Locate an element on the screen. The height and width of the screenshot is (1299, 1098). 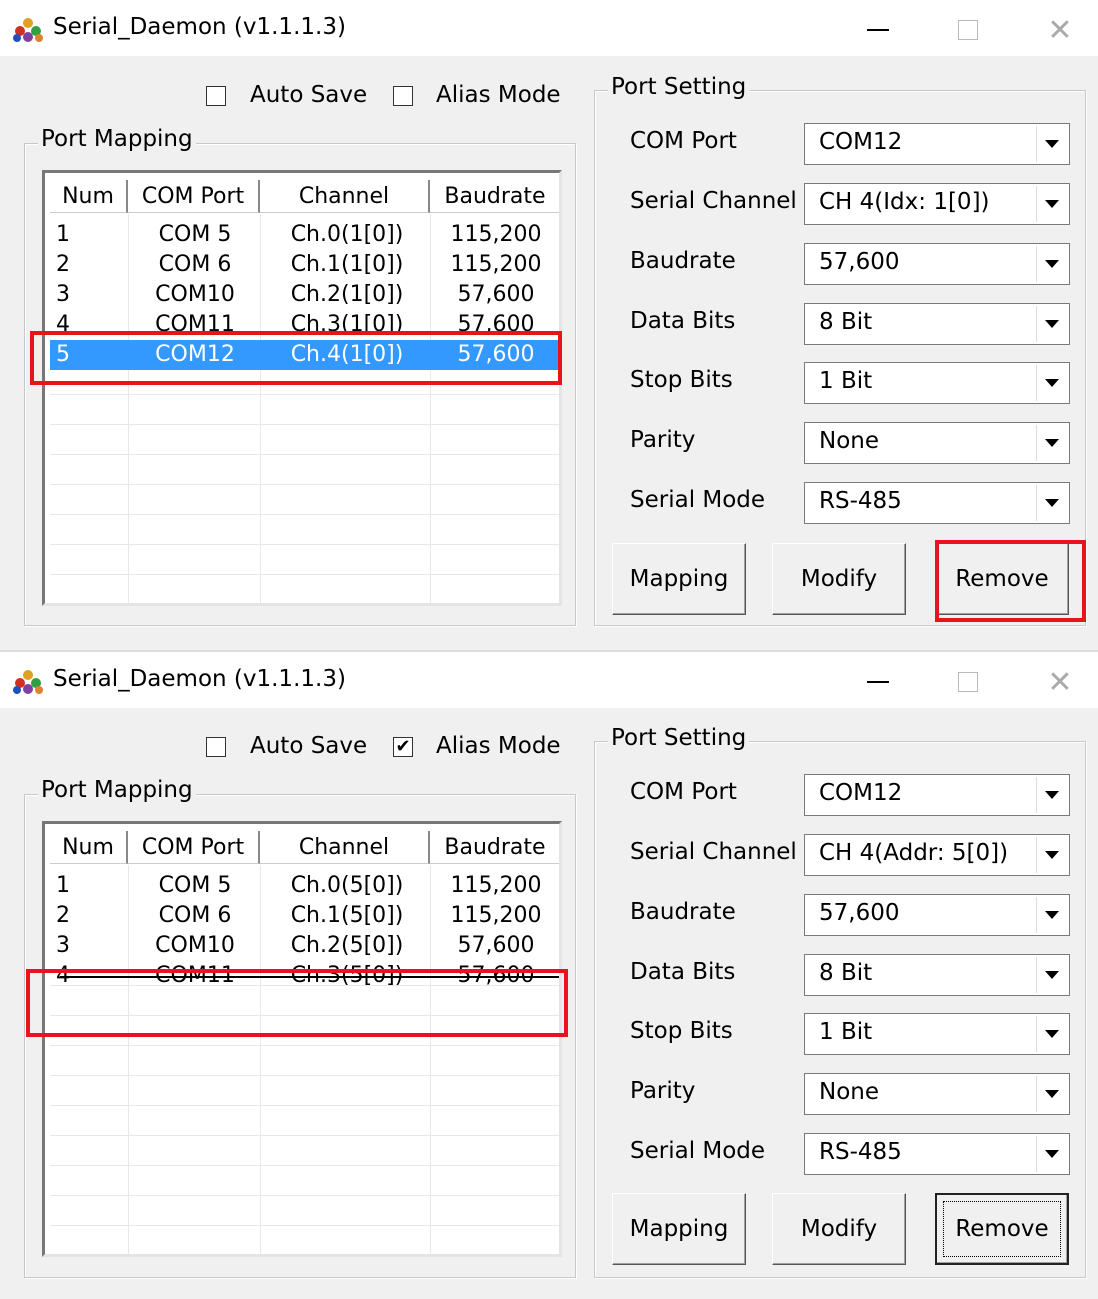
window-title: Serial_Daemon (v1.1.1.3) is located at coordinates (199, 679).